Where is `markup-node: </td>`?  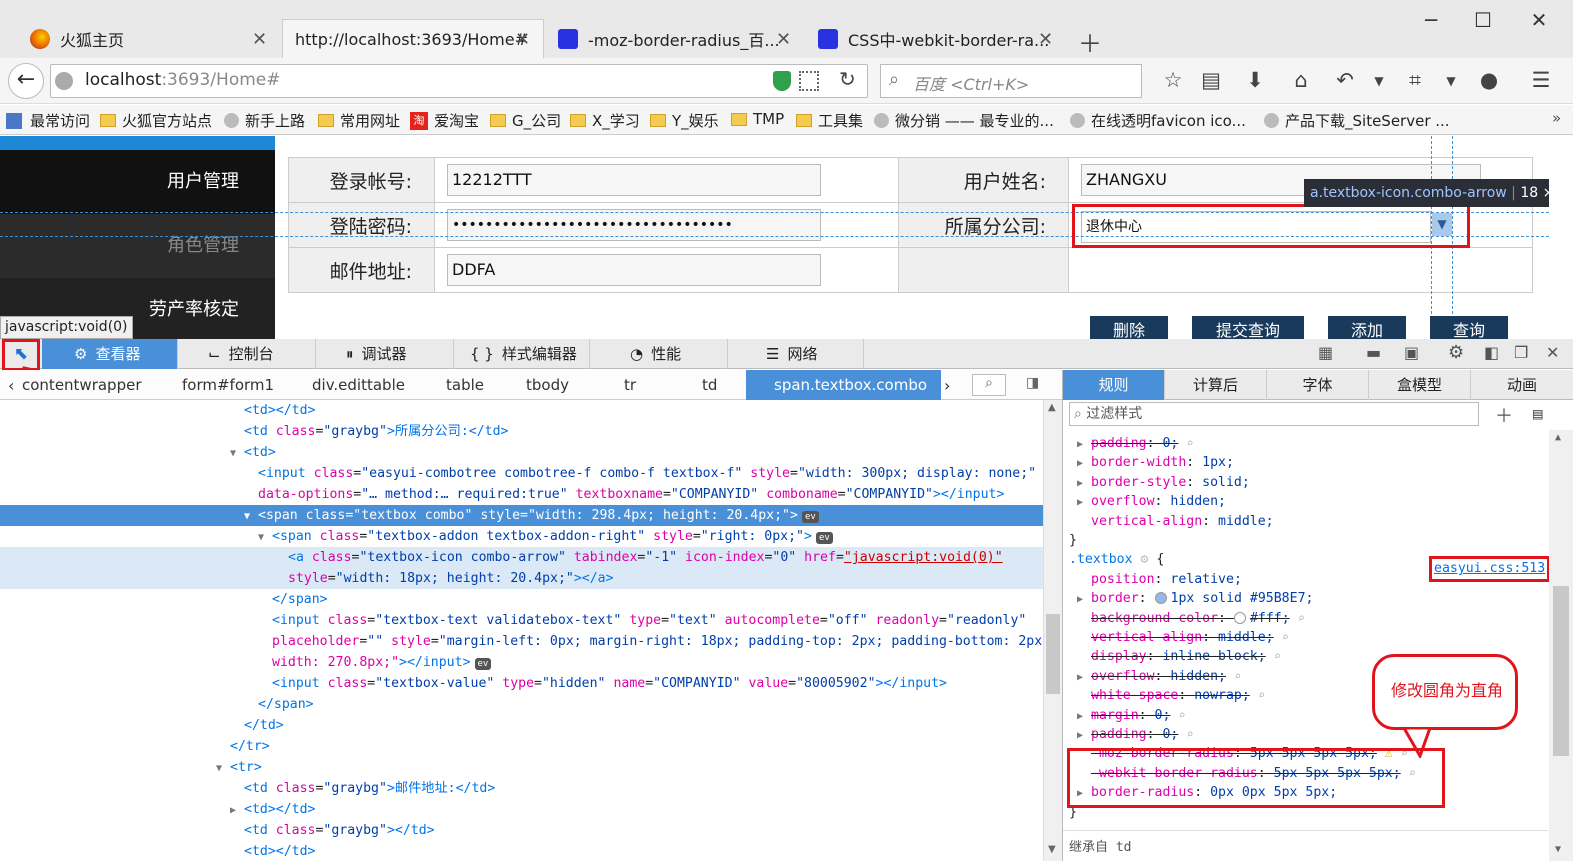 markup-node: </td> is located at coordinates (521, 725).